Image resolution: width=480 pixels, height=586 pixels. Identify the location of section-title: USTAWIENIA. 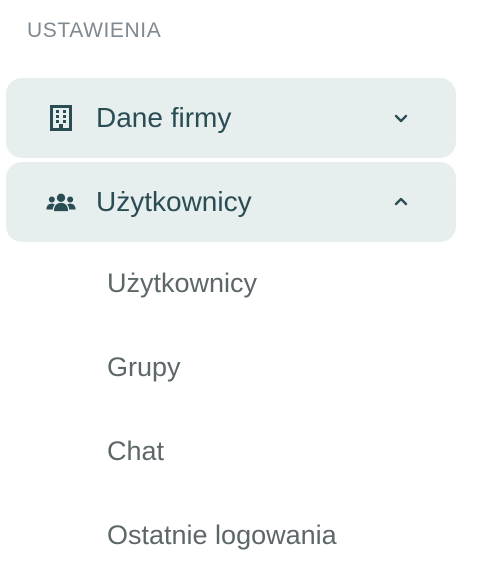
(94, 30).